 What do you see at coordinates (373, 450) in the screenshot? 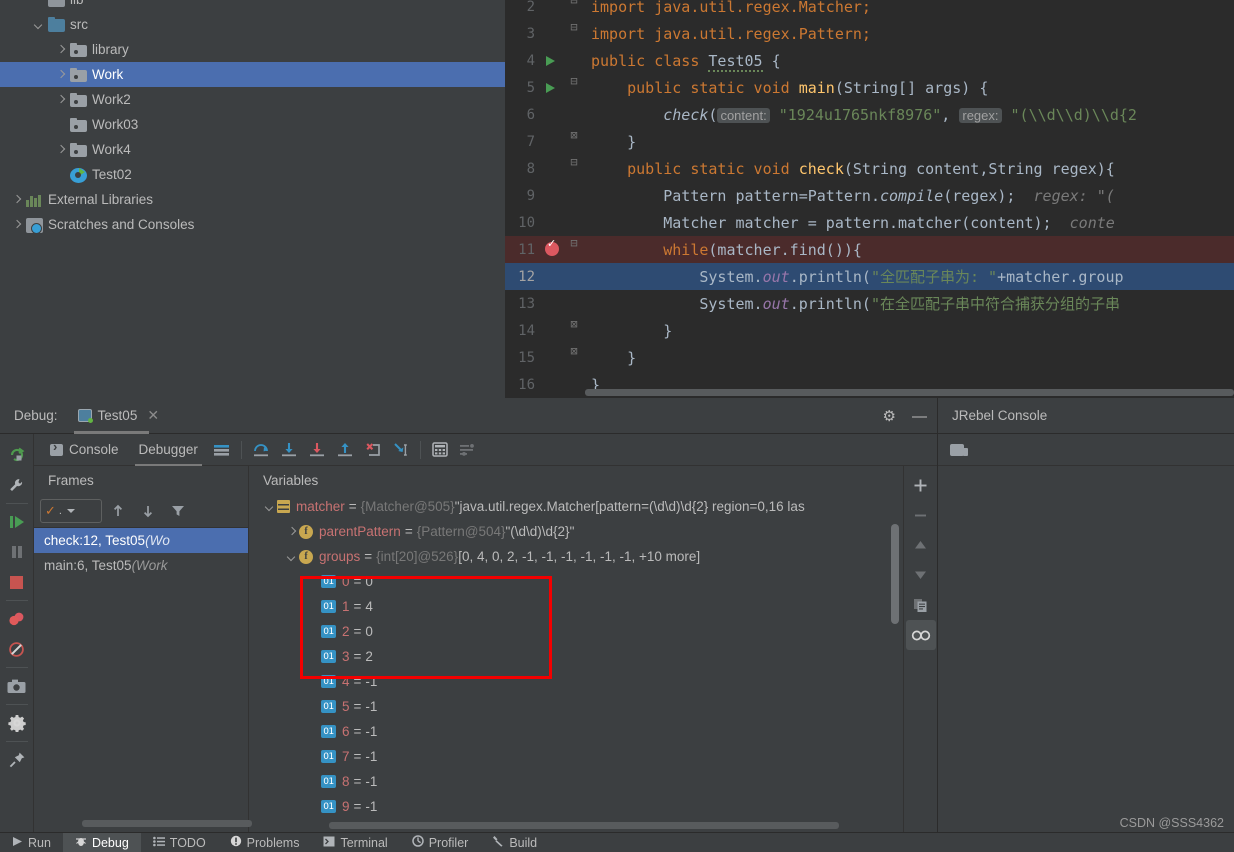
I see `drop-frame-icon` at bounding box center [373, 450].